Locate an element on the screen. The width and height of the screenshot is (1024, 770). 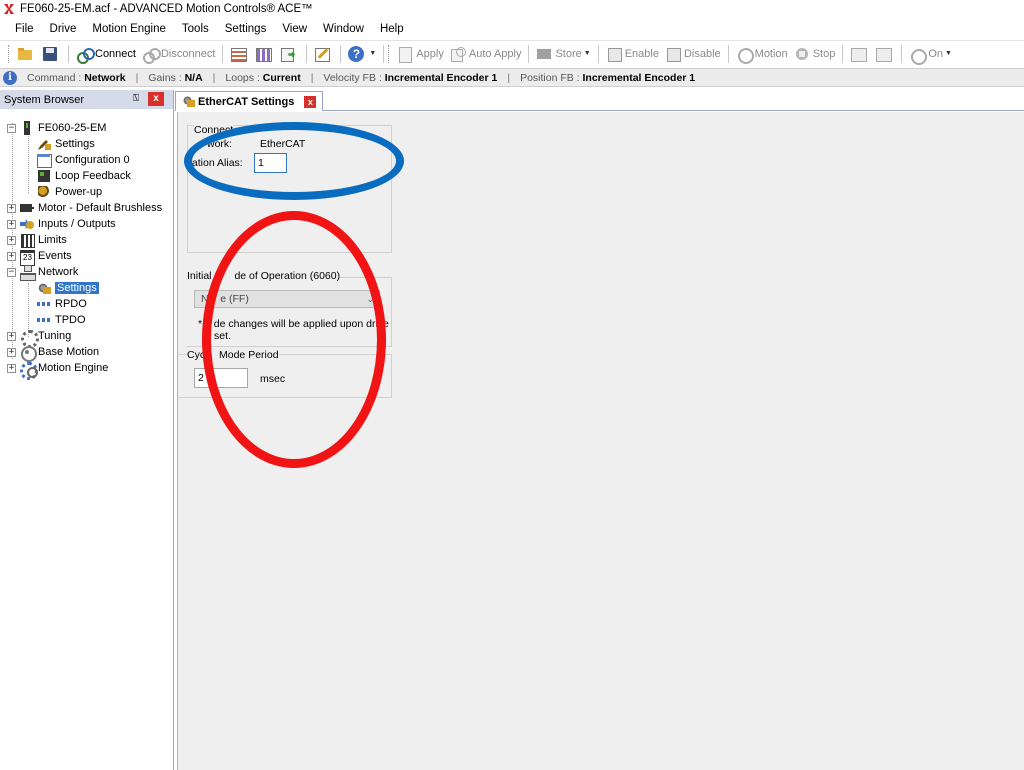
menu-motion-engine: Motion Engine is located at coordinates (129, 29).